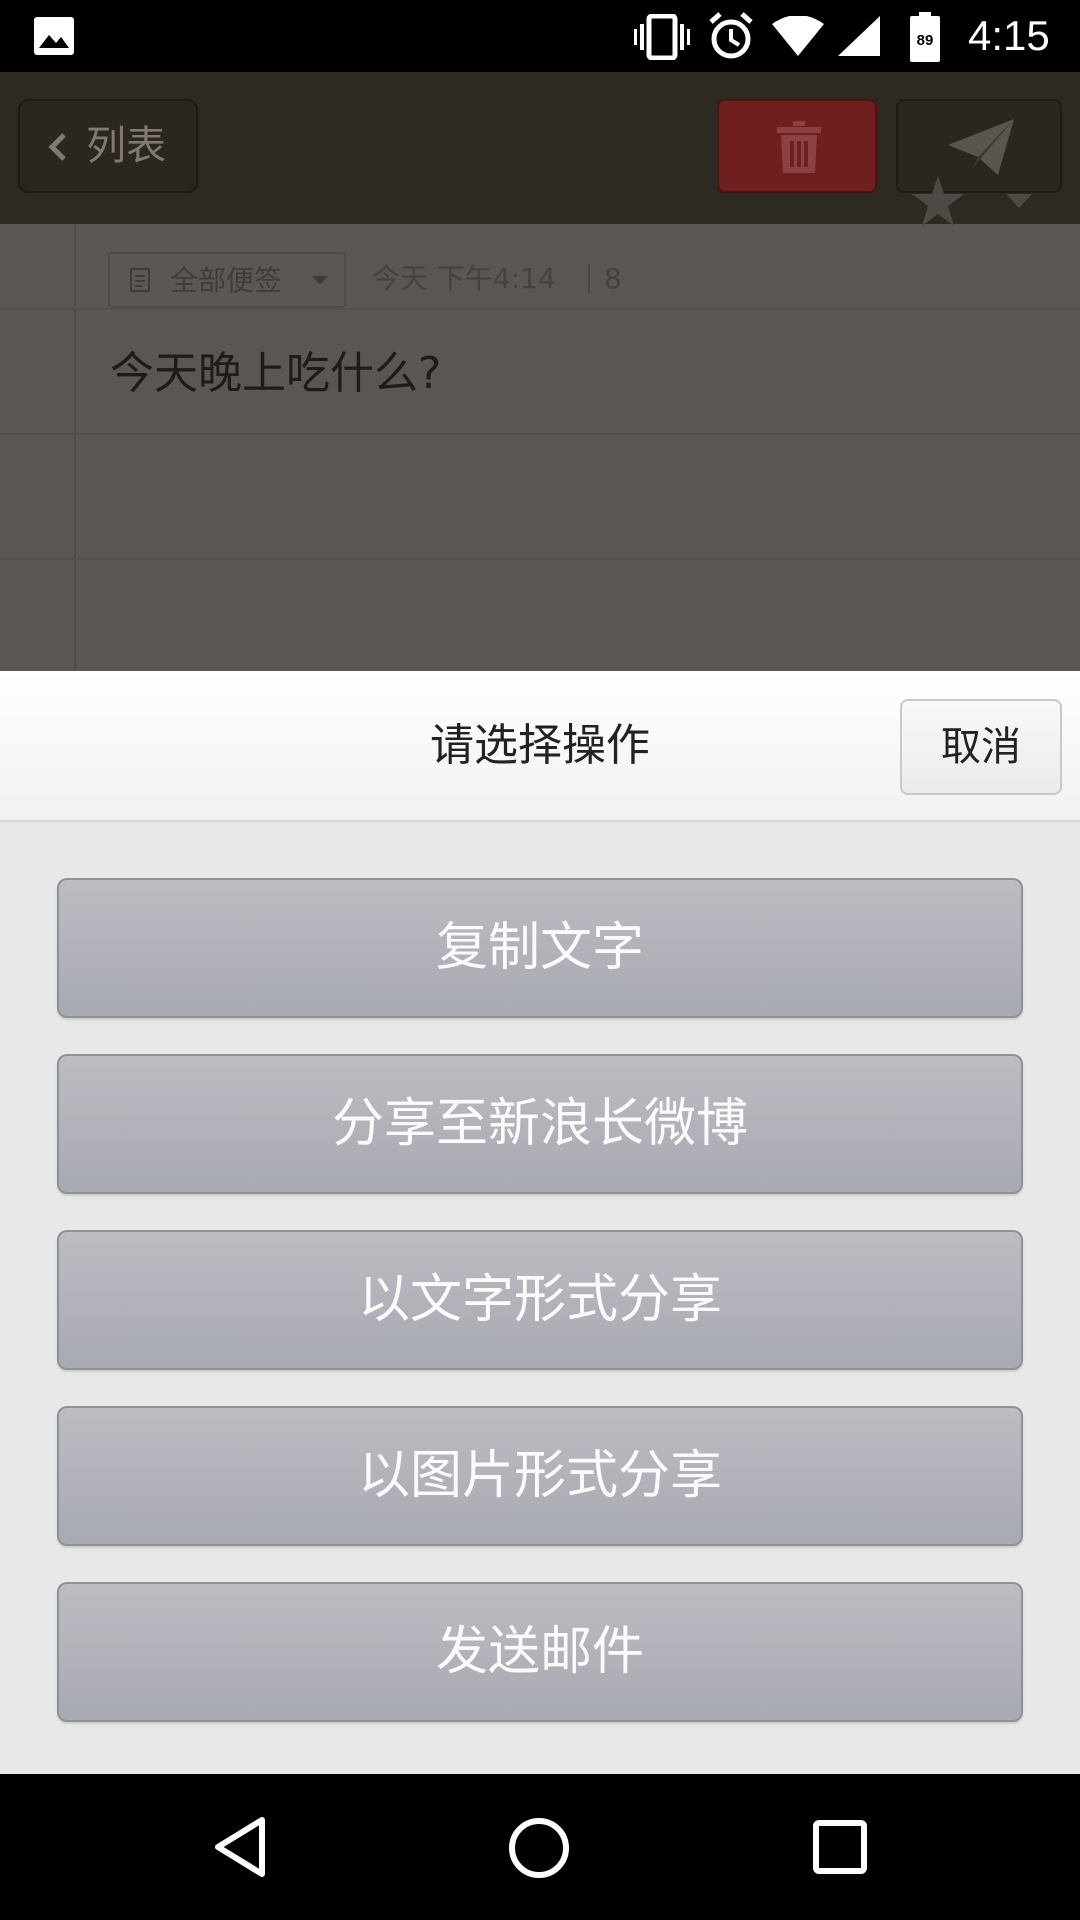 The image size is (1080, 1920). What do you see at coordinates (464, 278) in the screenshot?
I see `note-date: 今天 下午4:14` at bounding box center [464, 278].